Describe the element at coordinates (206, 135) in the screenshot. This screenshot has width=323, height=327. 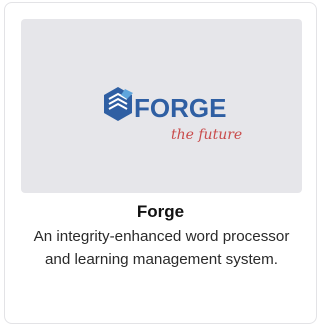
I see `logo-tagline: the future` at that location.